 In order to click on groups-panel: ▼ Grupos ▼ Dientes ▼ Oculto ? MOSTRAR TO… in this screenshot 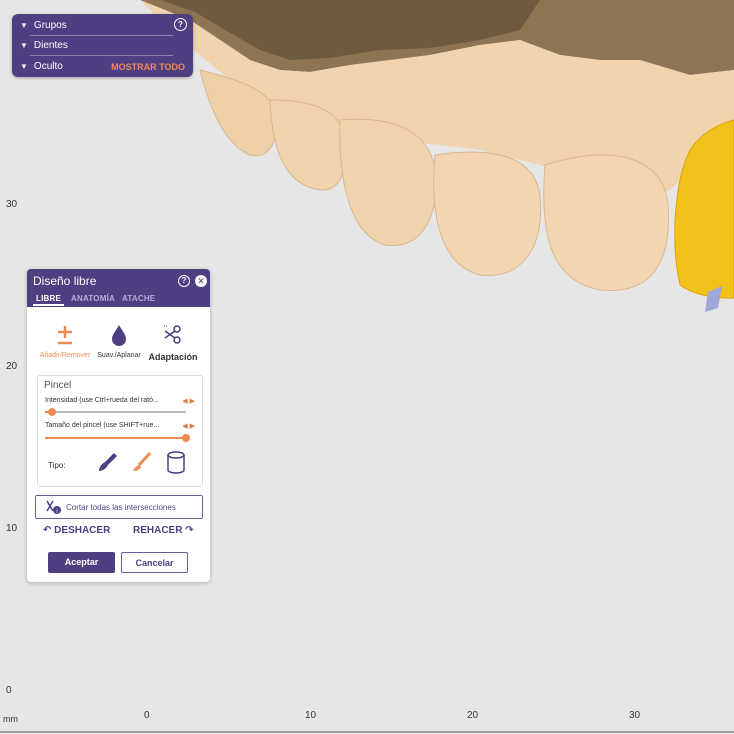, I will do `click(102, 45)`.